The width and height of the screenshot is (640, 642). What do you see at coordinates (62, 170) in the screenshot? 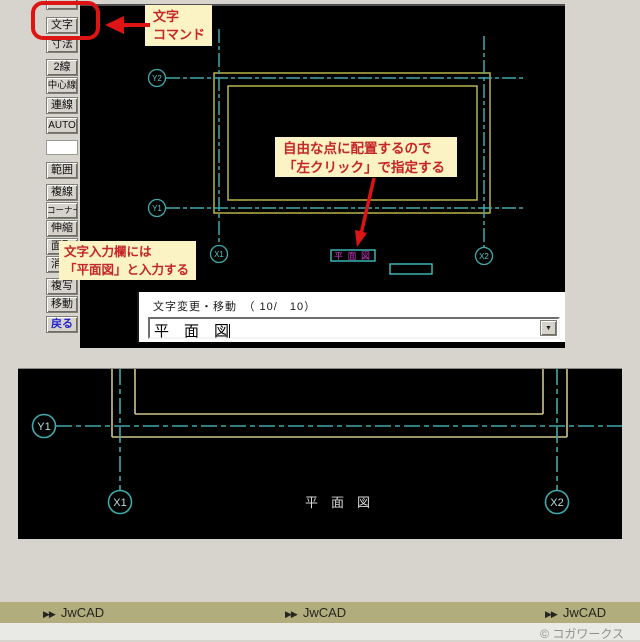
I see `toolbar-button-7: 範囲` at bounding box center [62, 170].